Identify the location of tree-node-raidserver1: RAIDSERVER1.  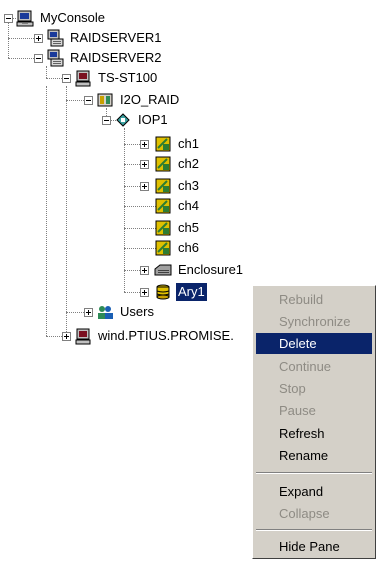
(105, 38).